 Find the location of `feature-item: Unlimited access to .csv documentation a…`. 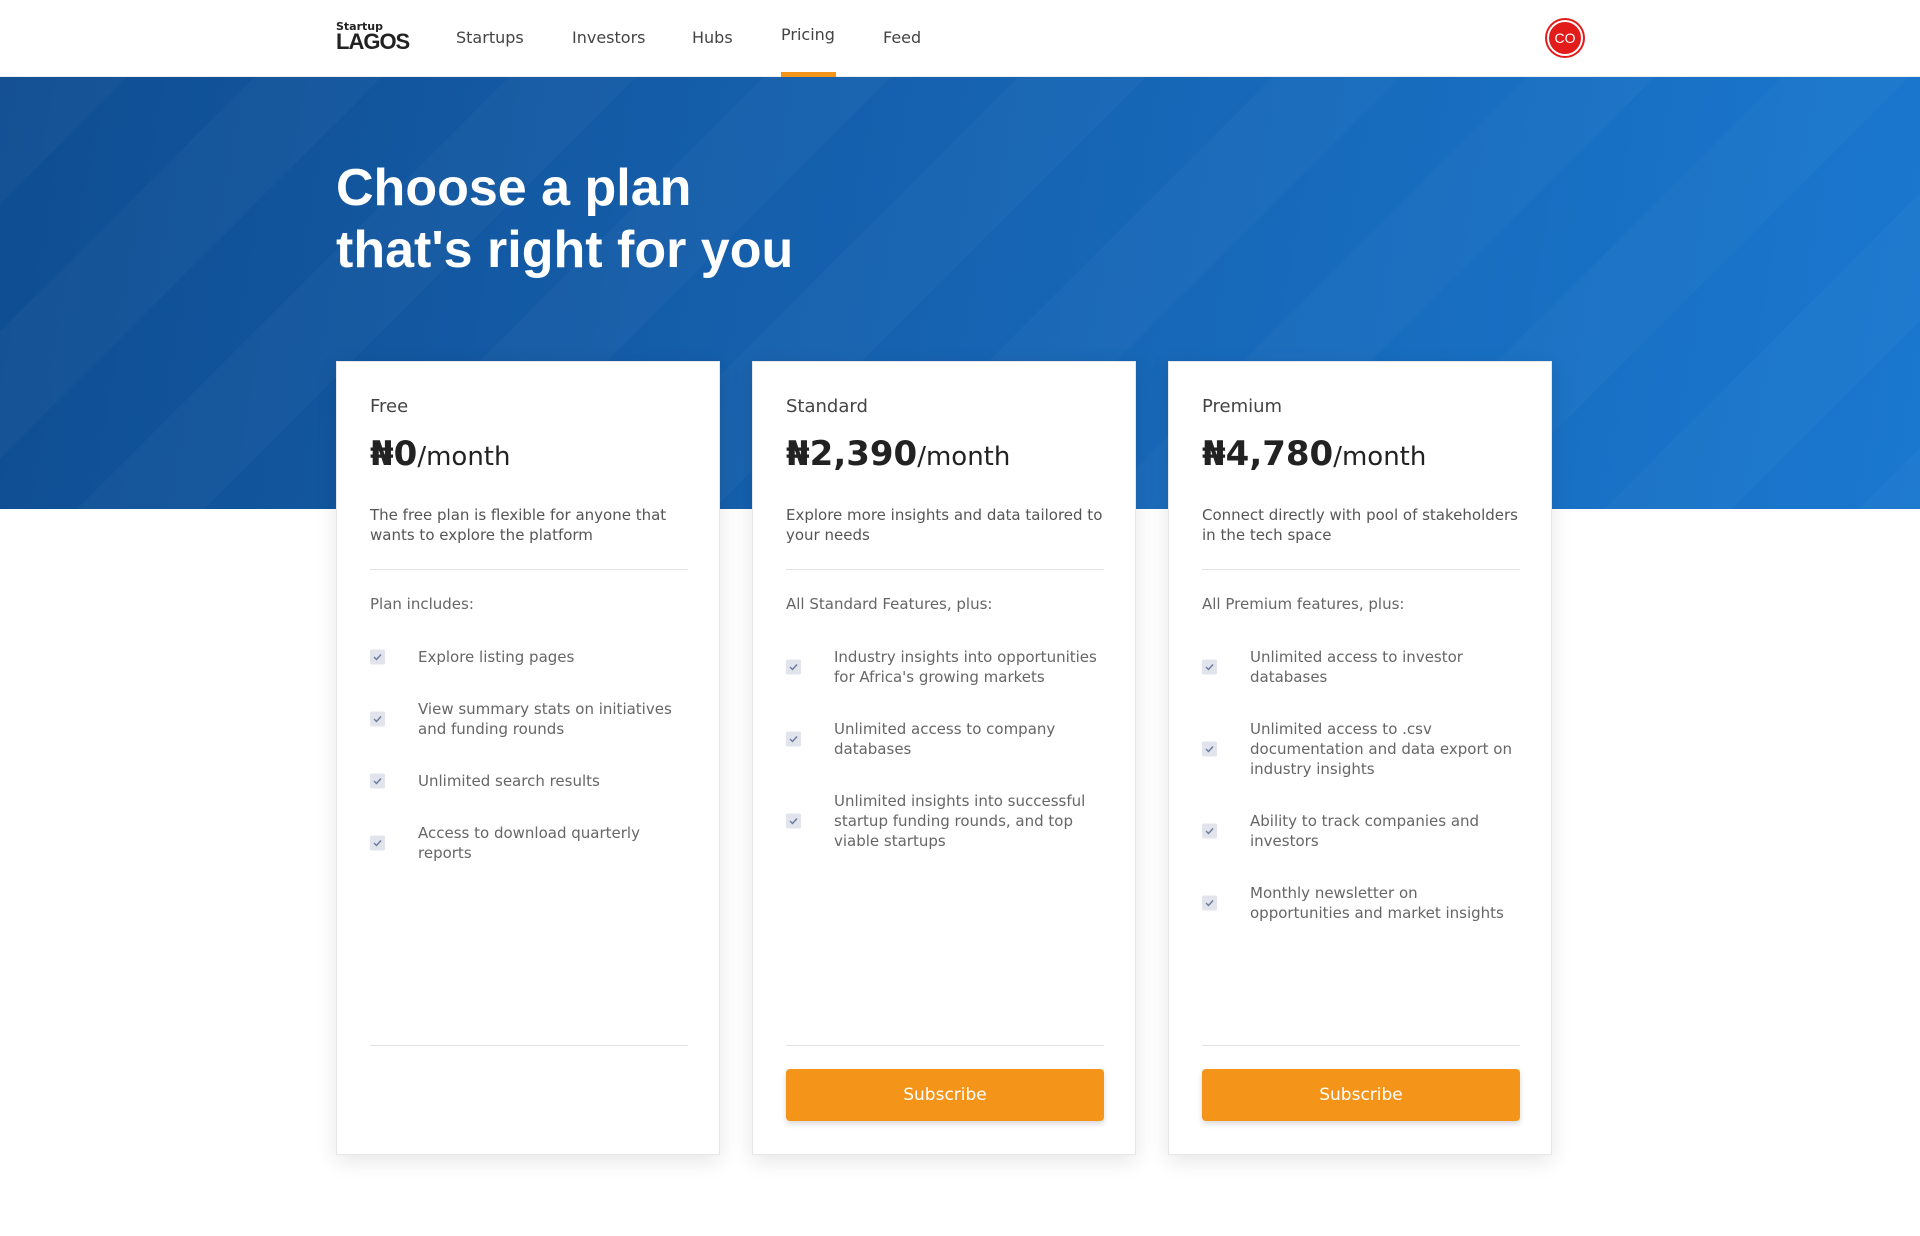

feature-item: Unlimited access to .csv documentation a… is located at coordinates (1362, 749).